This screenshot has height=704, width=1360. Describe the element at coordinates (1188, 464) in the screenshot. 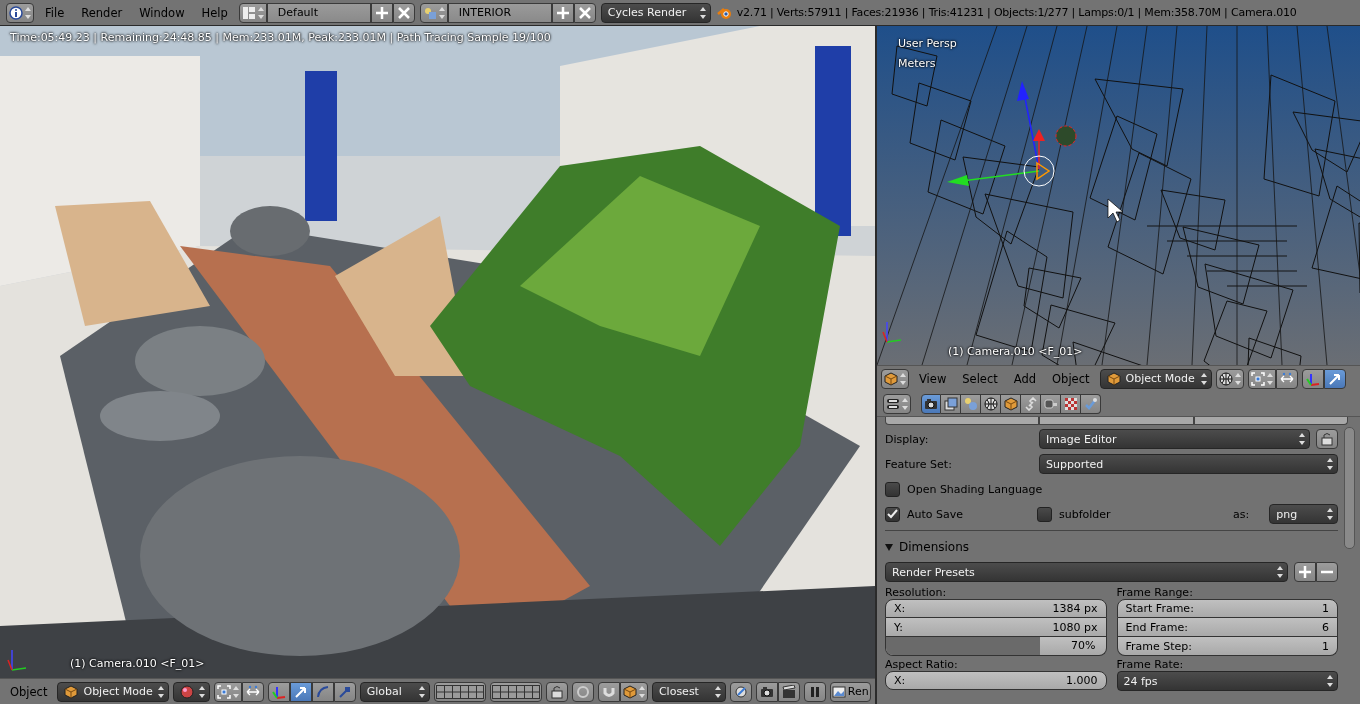

I see `feature-set-dropdown: Supported` at that location.